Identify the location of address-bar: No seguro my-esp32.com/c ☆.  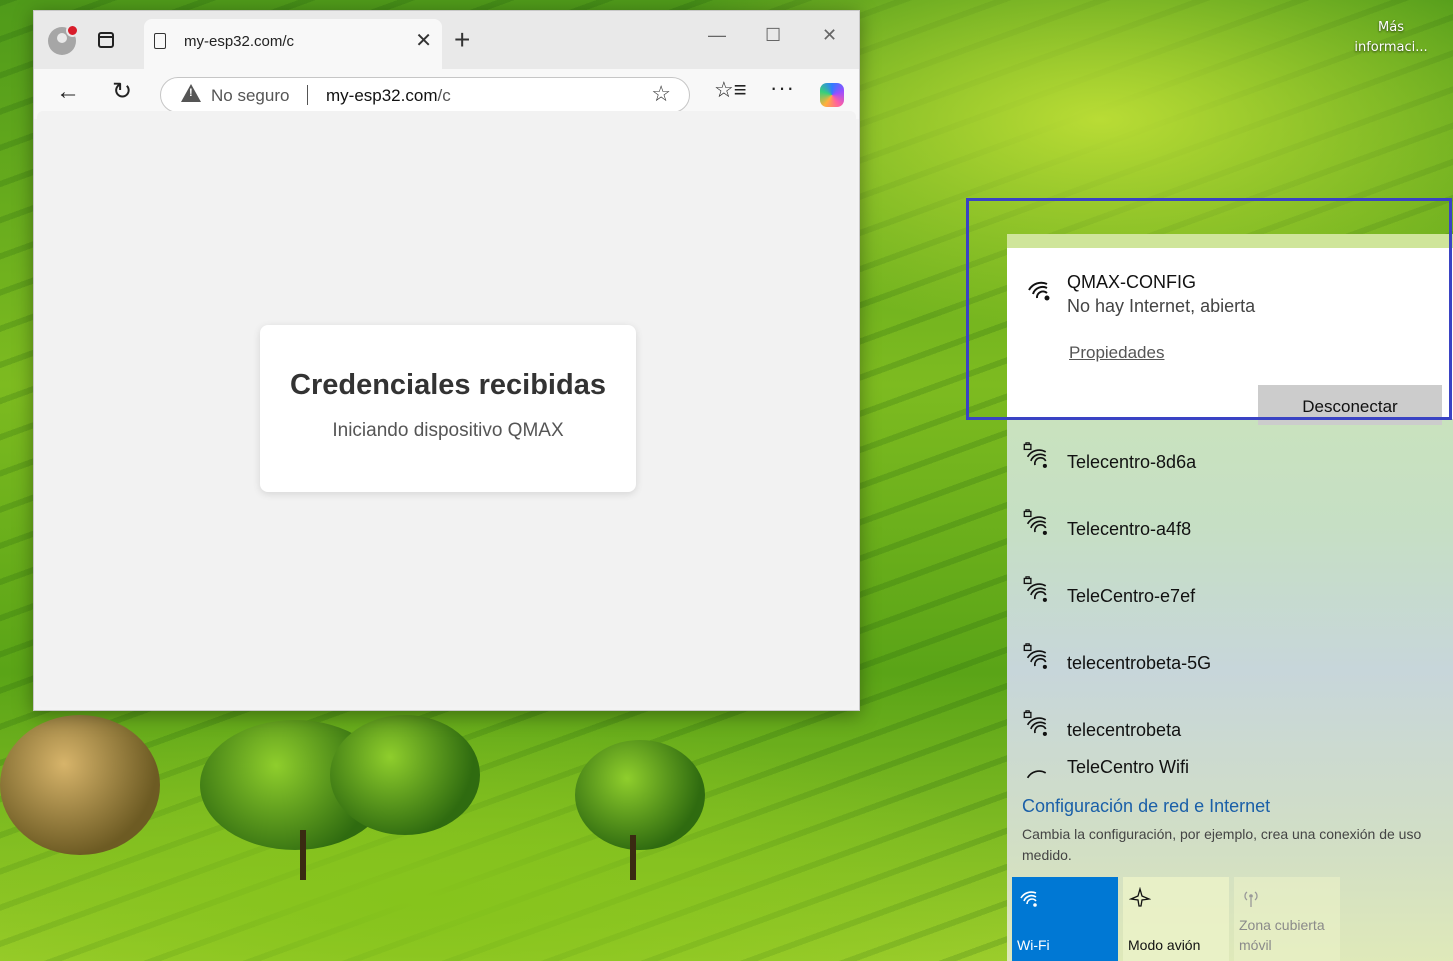
(425, 95).